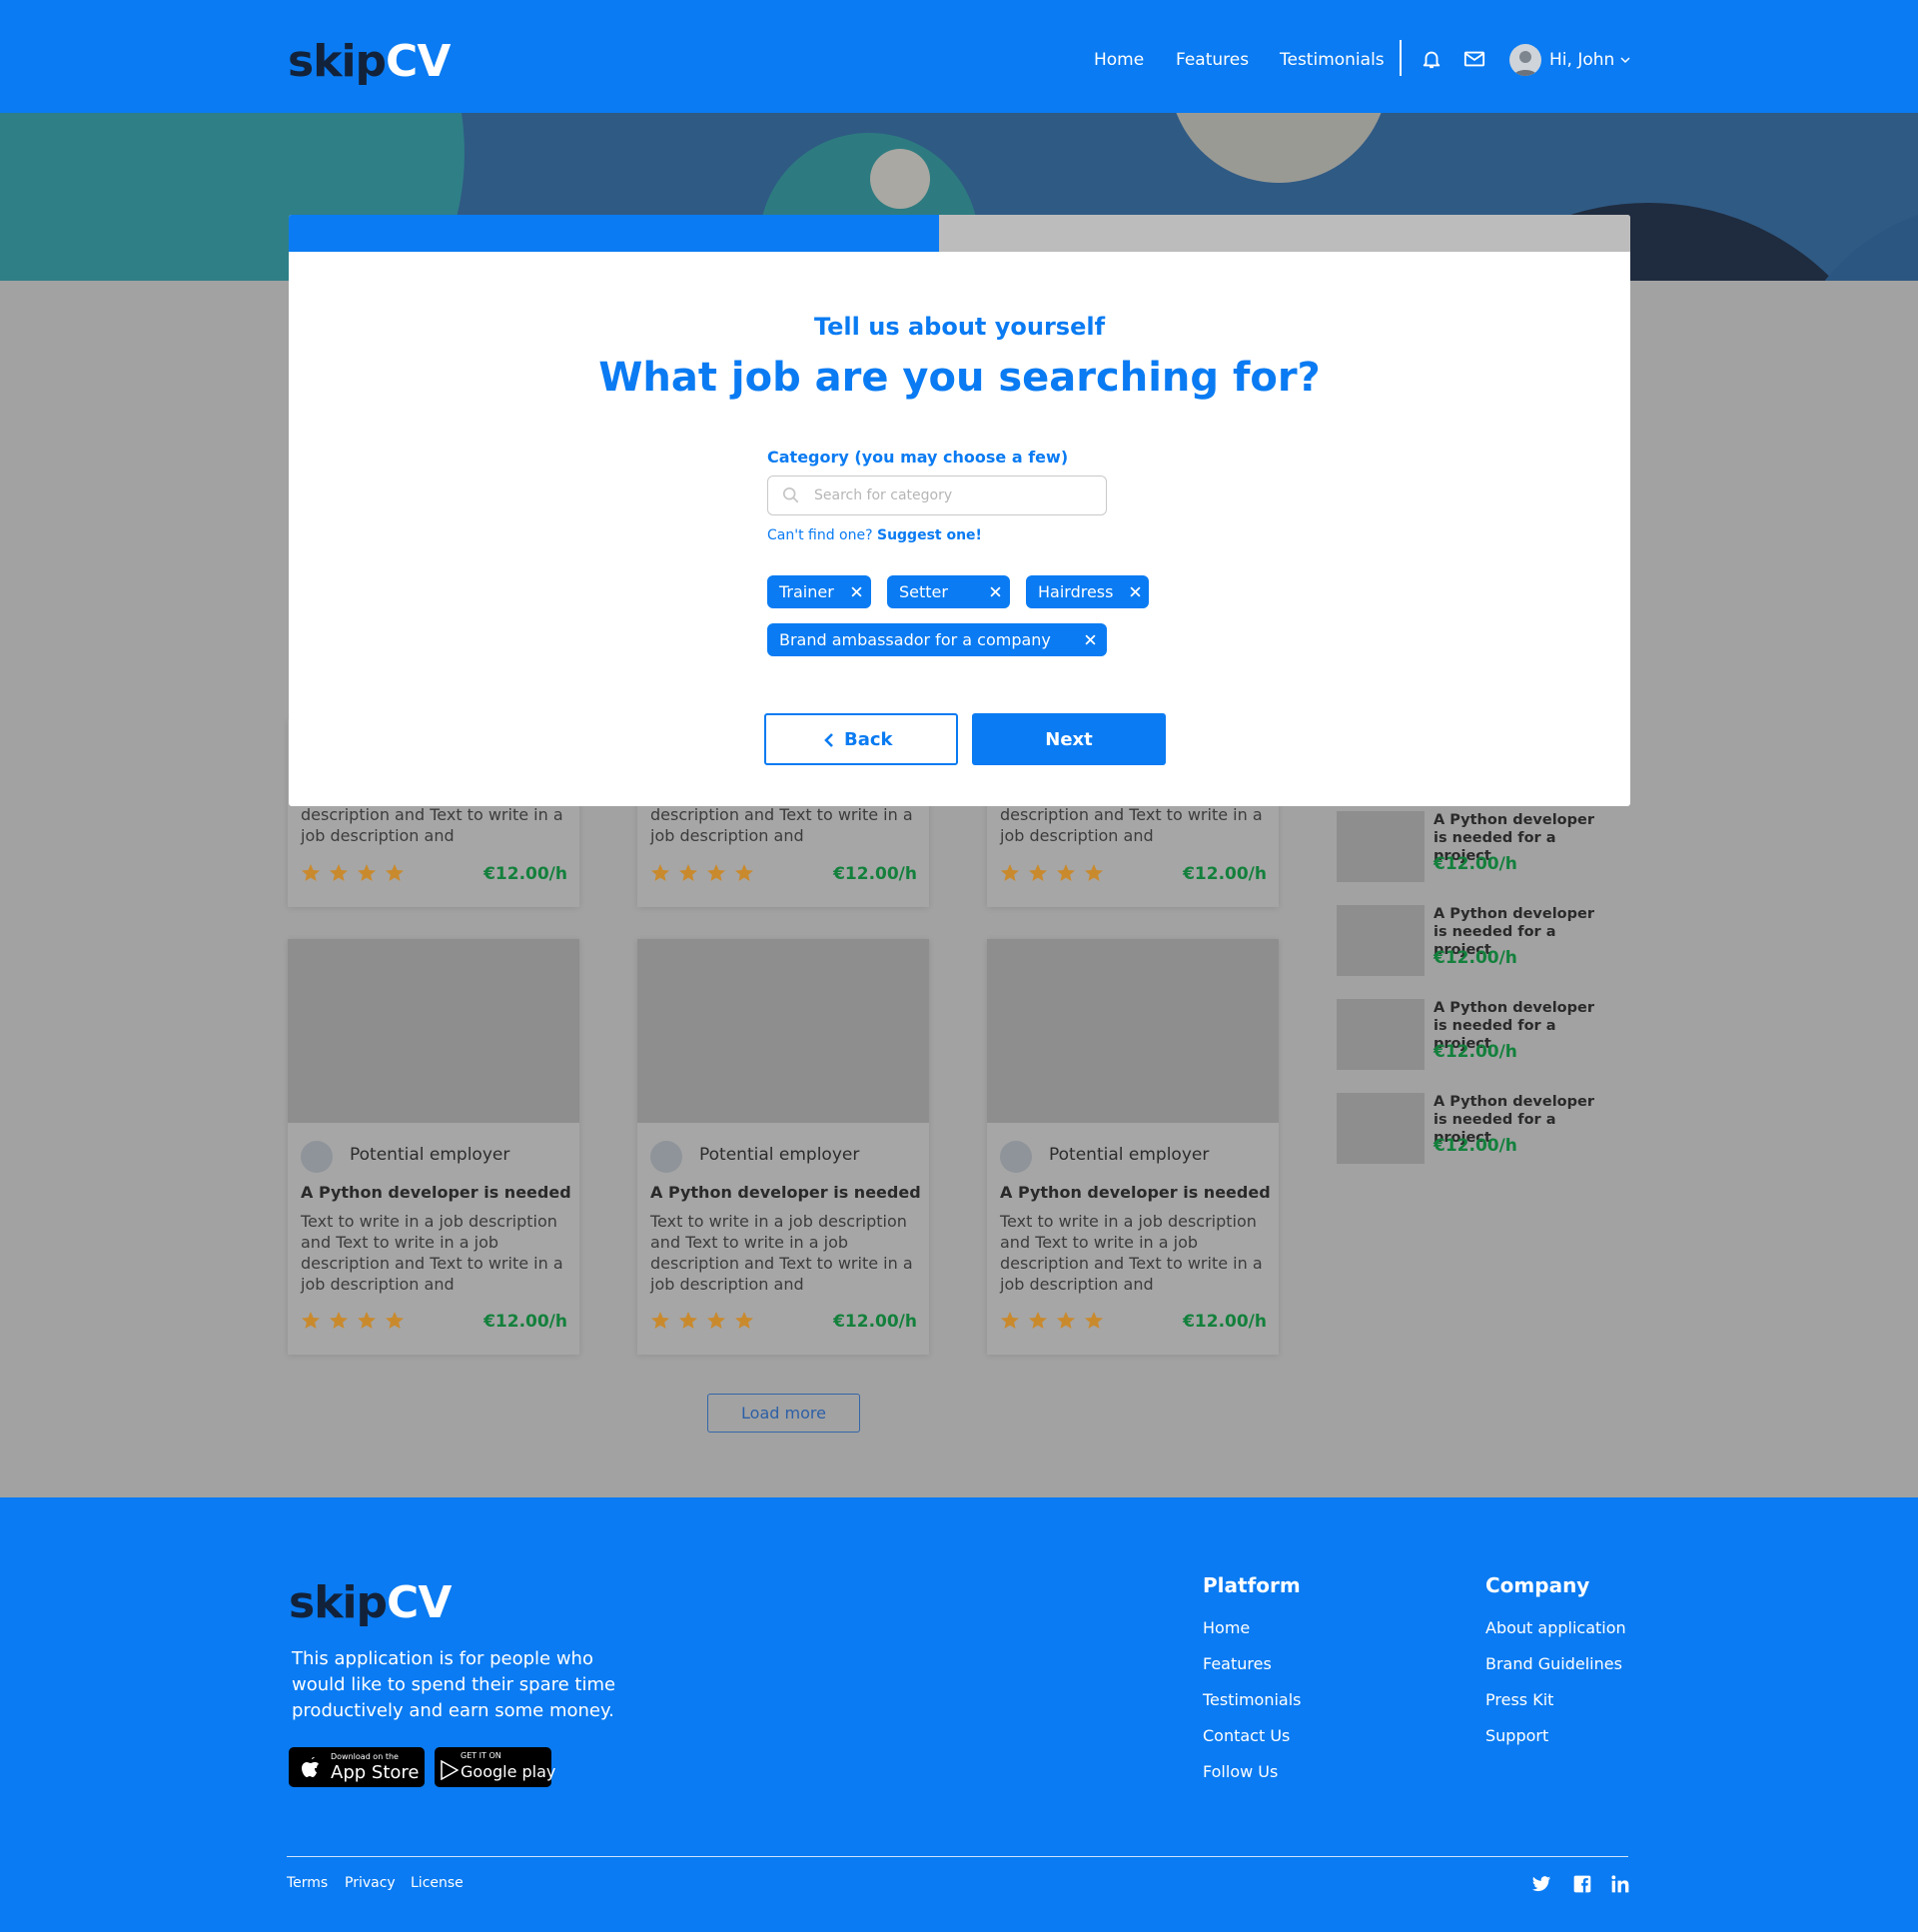 This screenshot has height=1932, width=1918. What do you see at coordinates (370, 1883) in the screenshot?
I see `privacy-link: Privacy` at bounding box center [370, 1883].